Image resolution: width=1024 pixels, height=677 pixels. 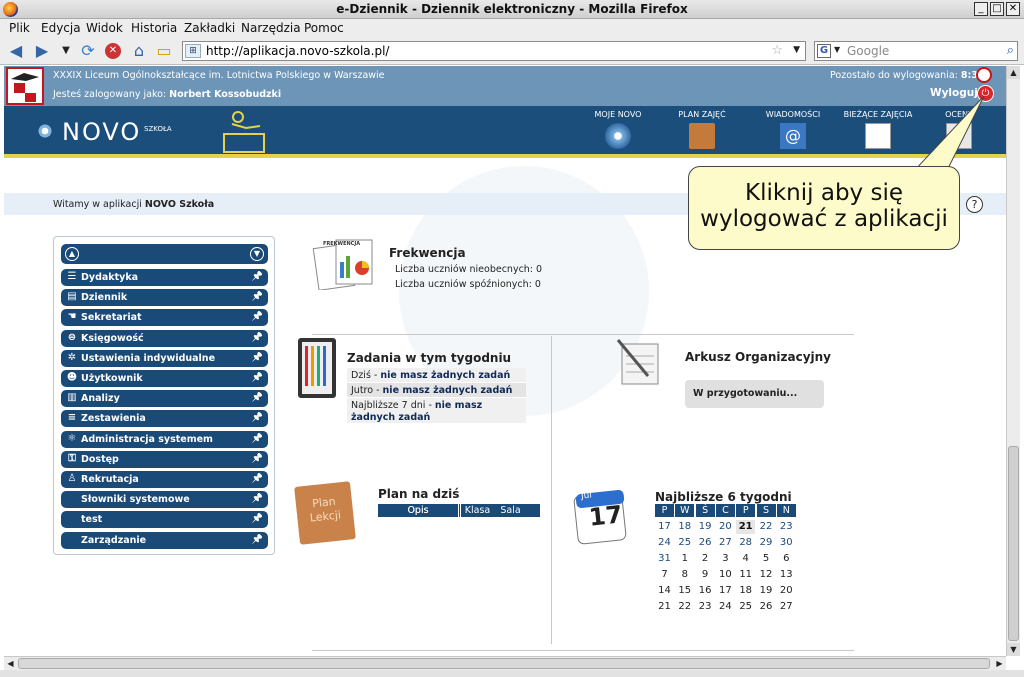 What do you see at coordinates (664, 607) in the screenshot?
I see `calendar-day: 21` at bounding box center [664, 607].